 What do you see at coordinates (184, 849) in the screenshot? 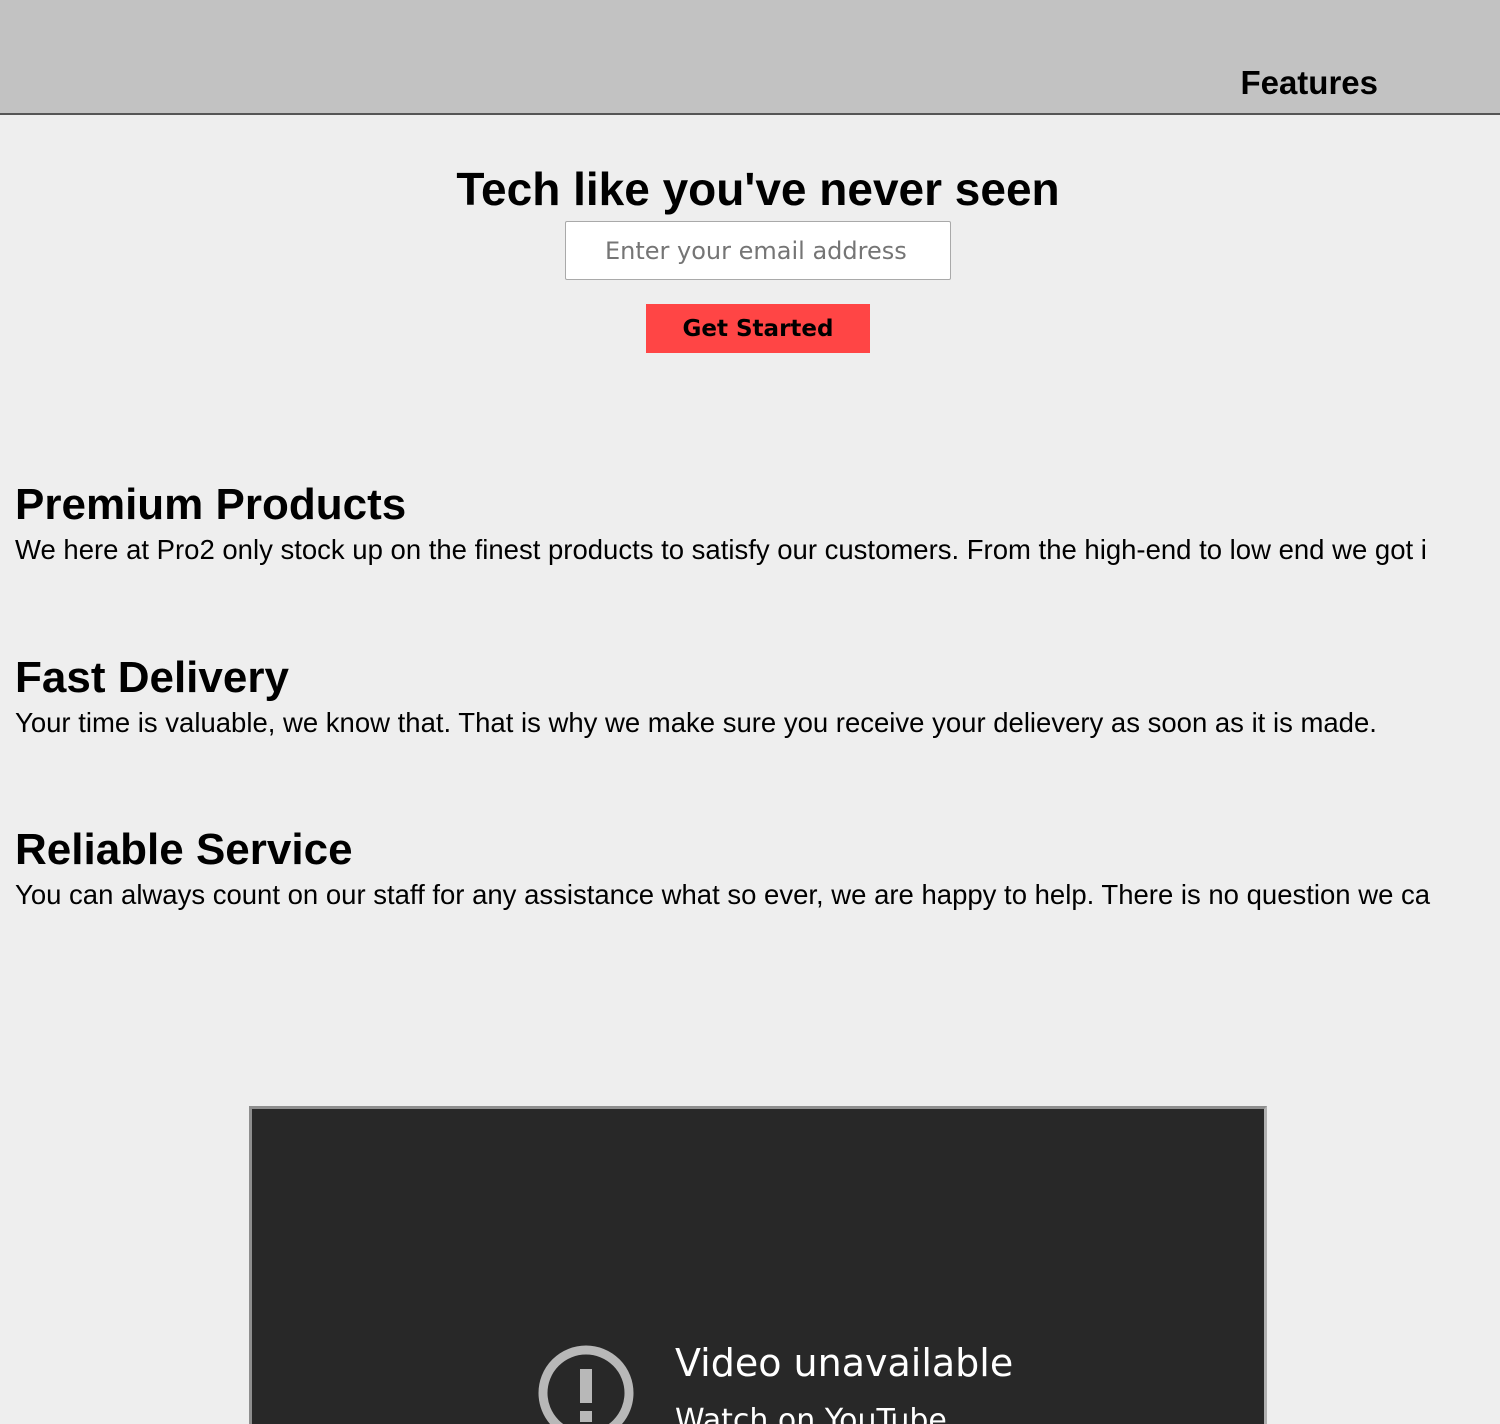
I see `feature-title: Reliable Service` at bounding box center [184, 849].